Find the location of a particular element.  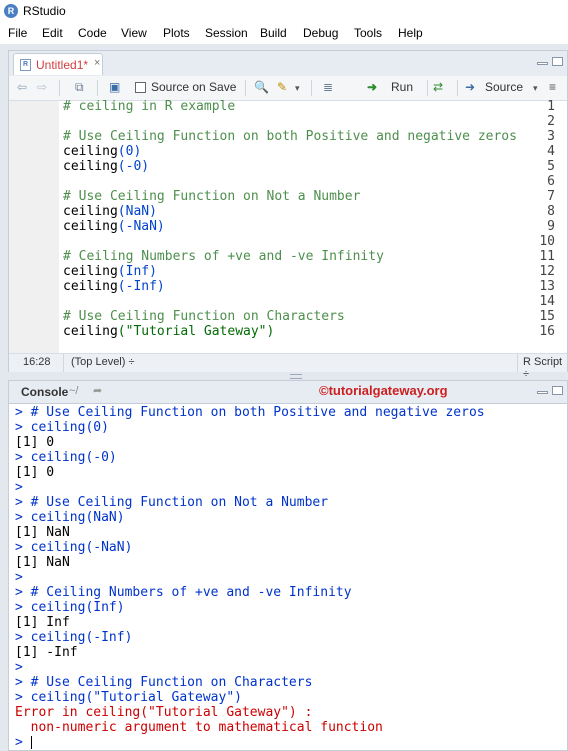

console-input-line: > # Use Ceiling Function on Not a Number is located at coordinates (172, 502).